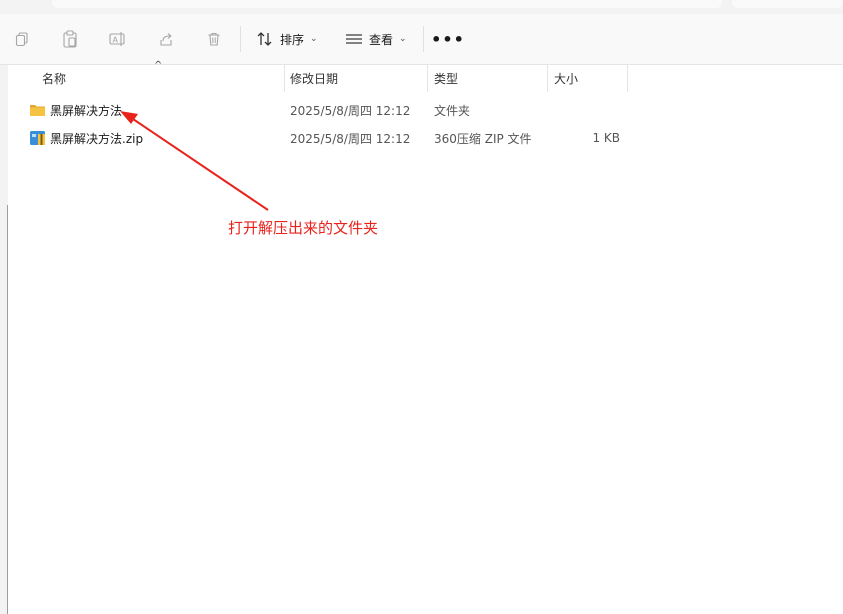  Describe the element at coordinates (292, 39) in the screenshot. I see `sort-label: 排序` at that location.